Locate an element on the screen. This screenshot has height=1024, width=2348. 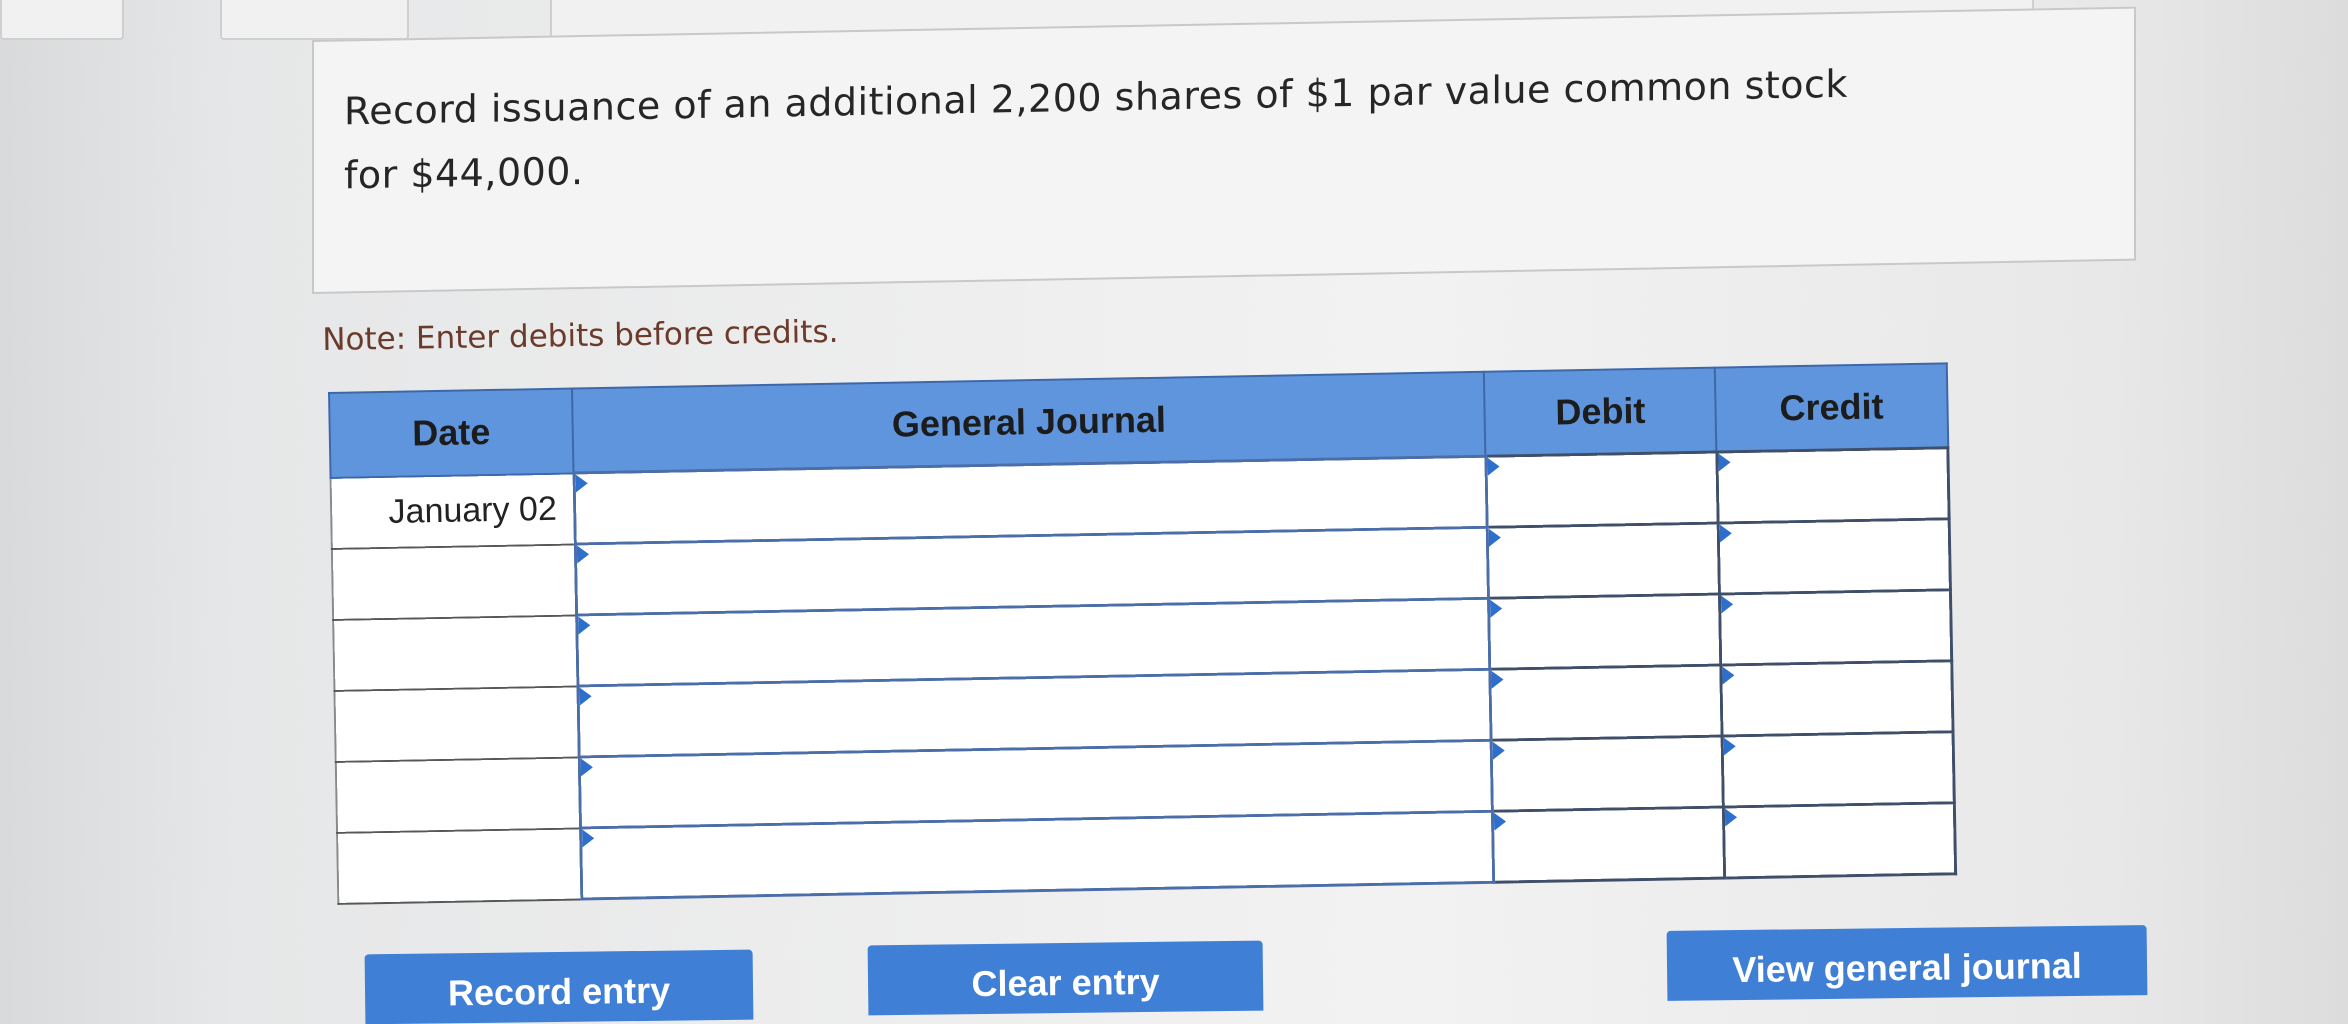
view-general-journal-button: View general journal is located at coordinates (1907, 963).